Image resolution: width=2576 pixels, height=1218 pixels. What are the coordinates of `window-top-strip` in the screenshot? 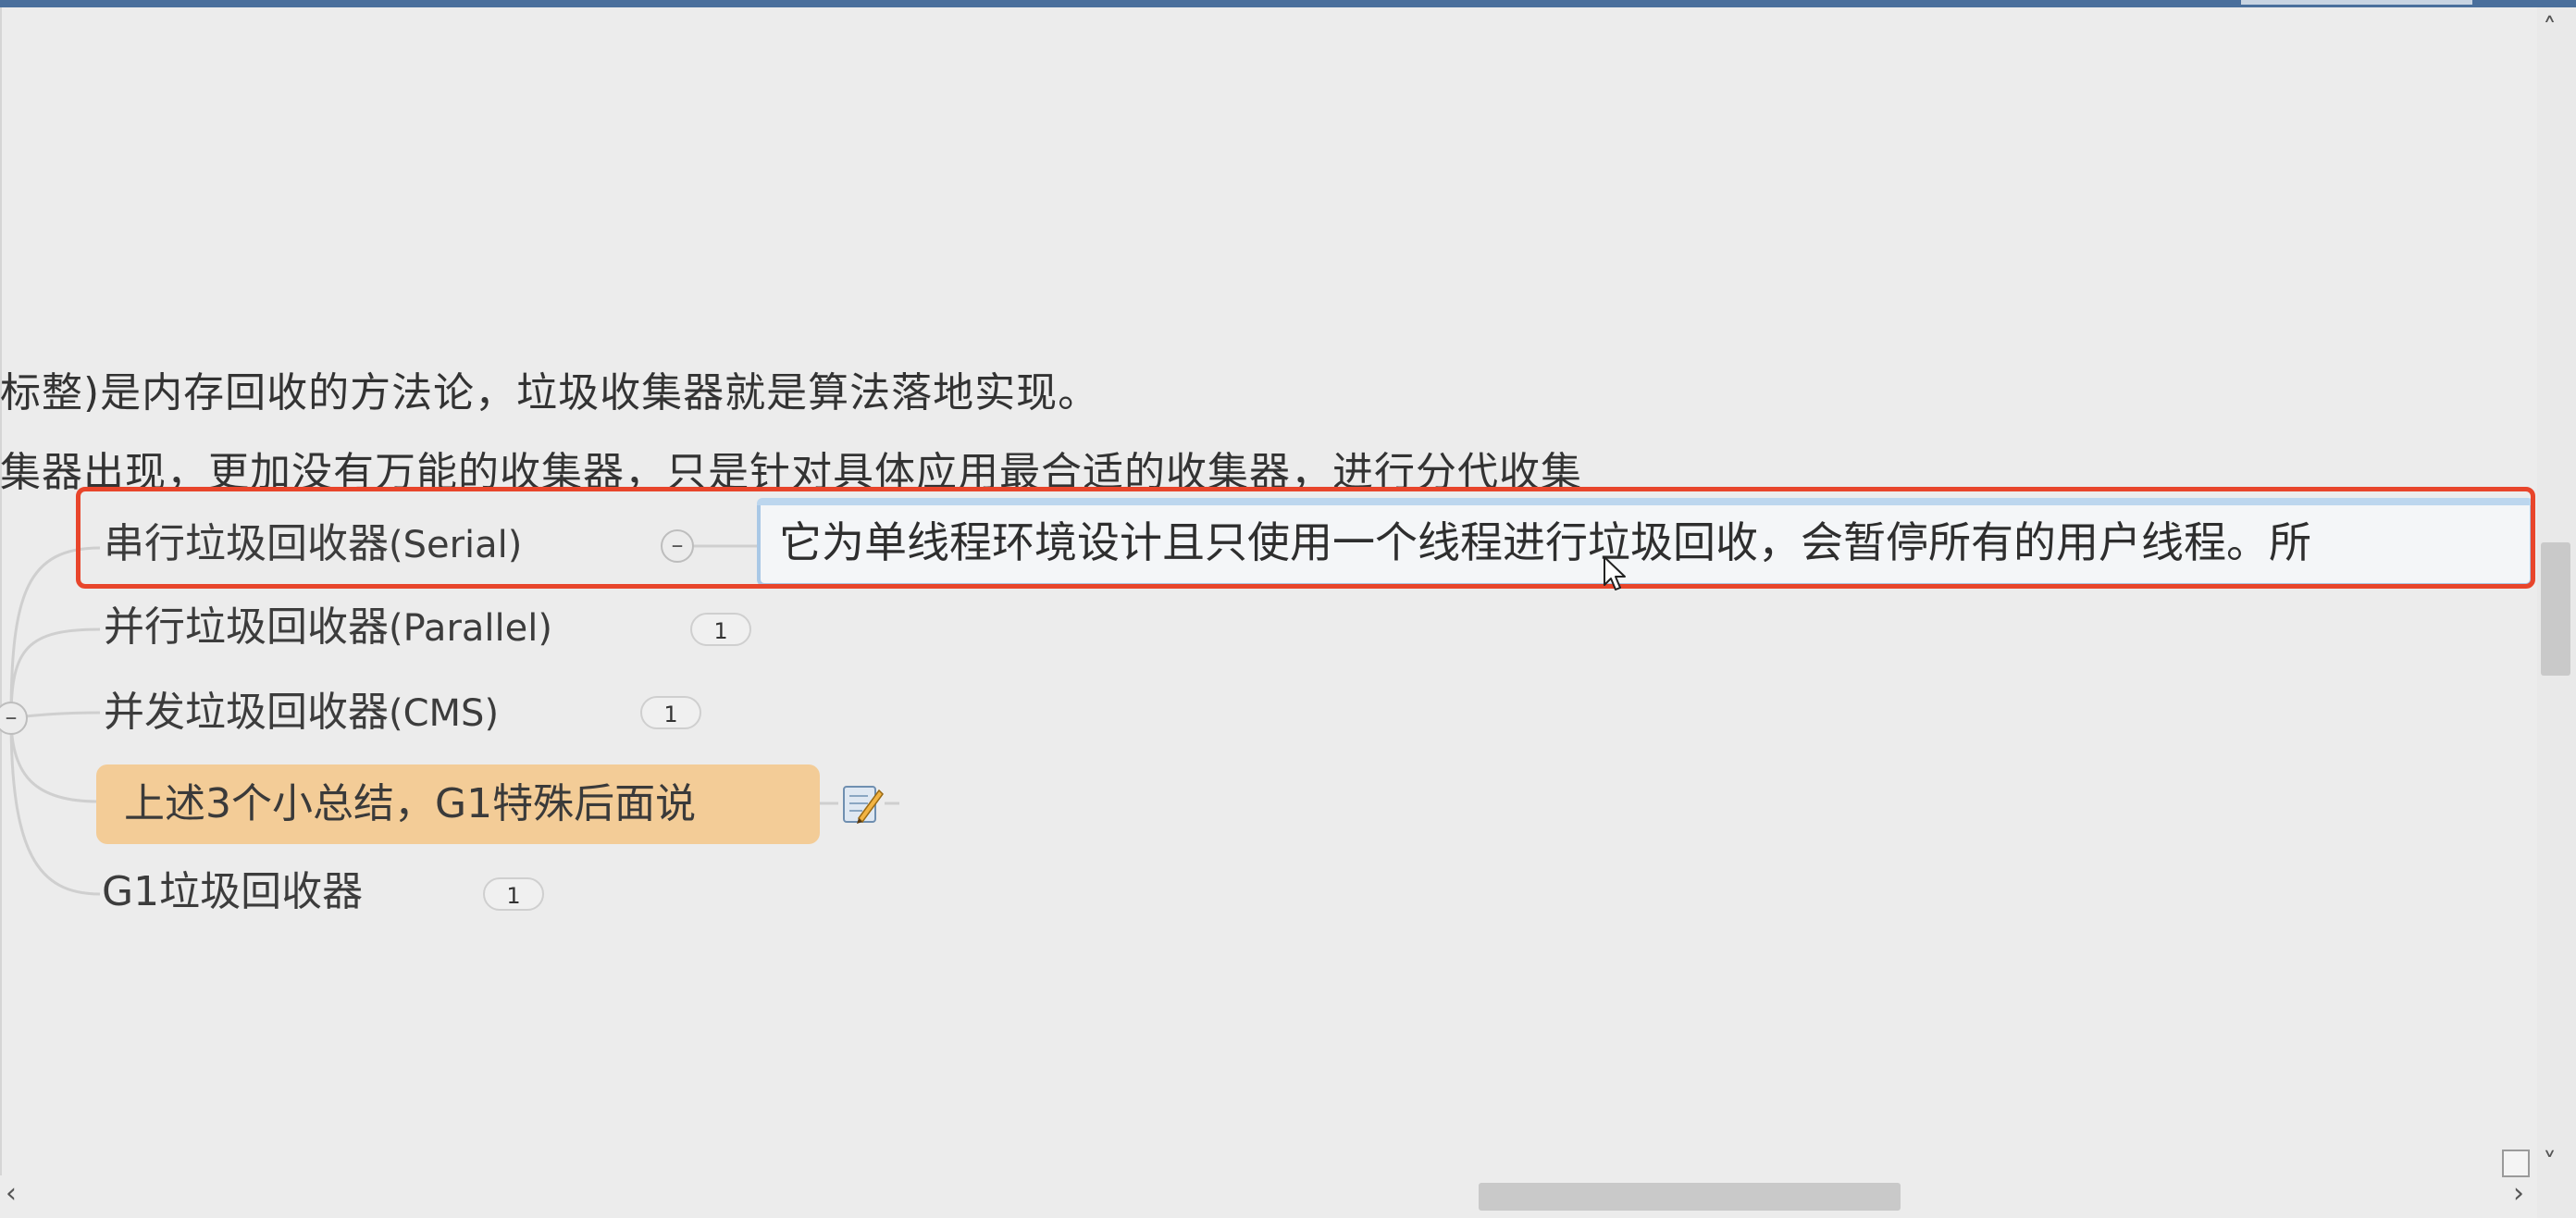 It's located at (1288, 3).